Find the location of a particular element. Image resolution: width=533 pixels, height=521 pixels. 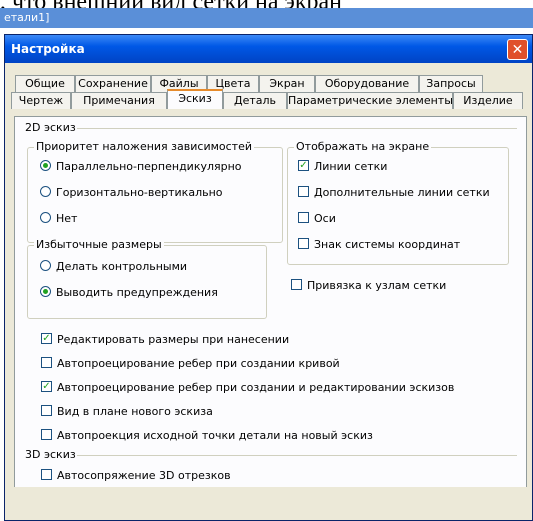

tab-queries: Запросы is located at coordinates (451, 83).